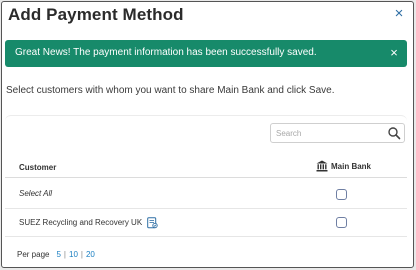 The width and height of the screenshot is (416, 270). Describe the element at coordinates (322, 166) in the screenshot. I see `bank-icon` at that location.